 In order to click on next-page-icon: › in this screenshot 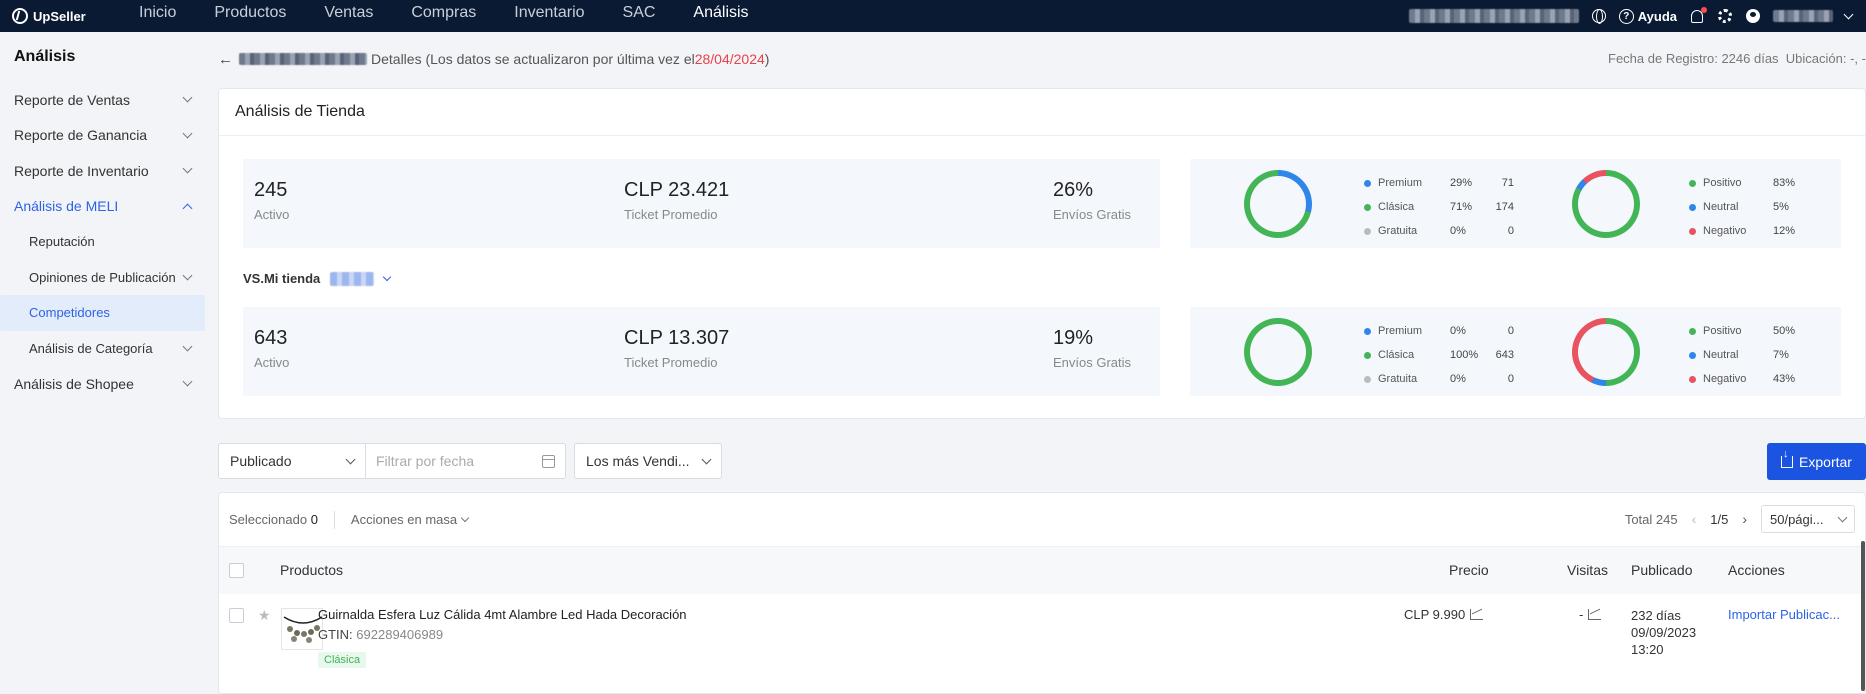, I will do `click(1744, 519)`.